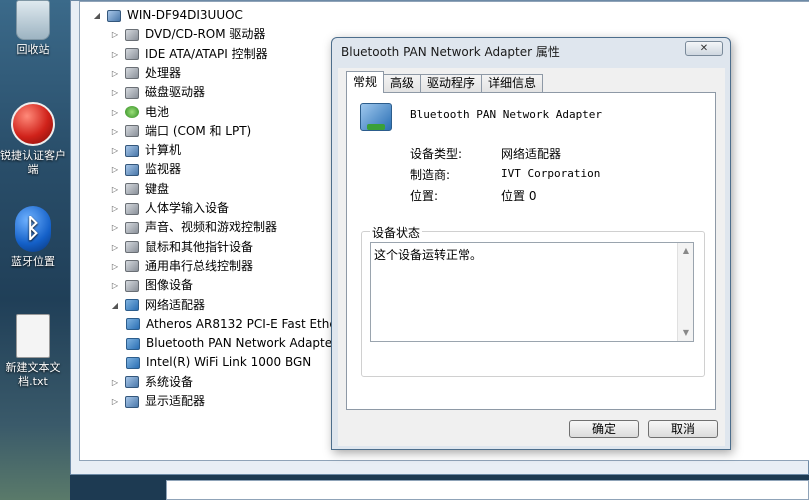 The width and height of the screenshot is (809, 500). I want to click on ruijie-auth-client-shortcut: 锐捷认证客户端, so click(33, 139).